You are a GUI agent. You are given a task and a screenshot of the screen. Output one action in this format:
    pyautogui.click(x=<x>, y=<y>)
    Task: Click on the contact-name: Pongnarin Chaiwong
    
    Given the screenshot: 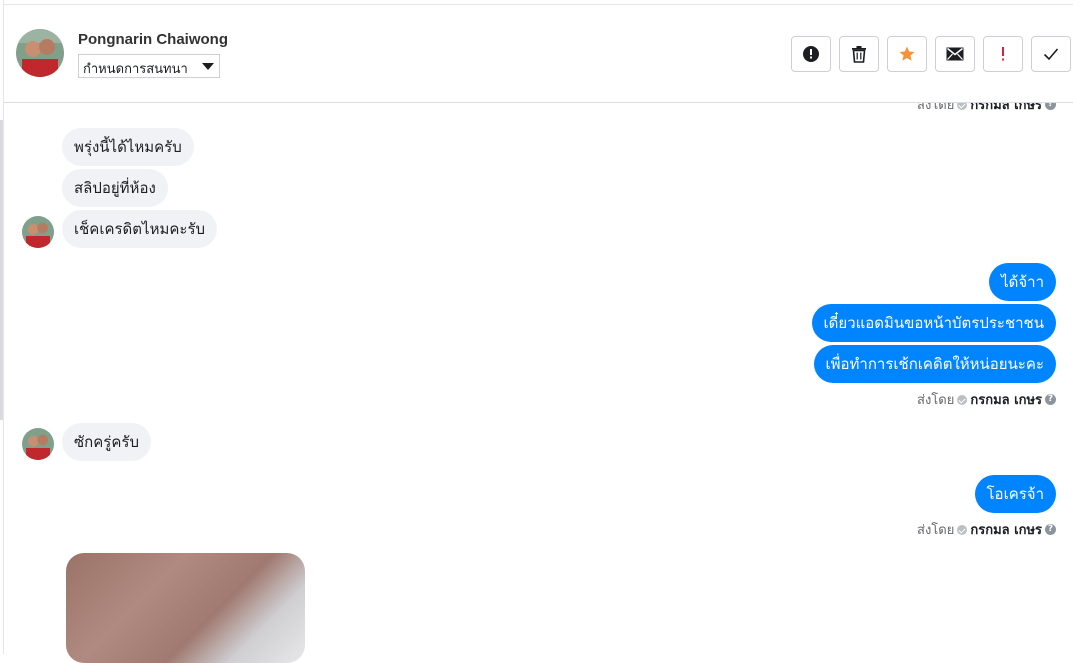 What is the action you would take?
    pyautogui.click(x=153, y=39)
    